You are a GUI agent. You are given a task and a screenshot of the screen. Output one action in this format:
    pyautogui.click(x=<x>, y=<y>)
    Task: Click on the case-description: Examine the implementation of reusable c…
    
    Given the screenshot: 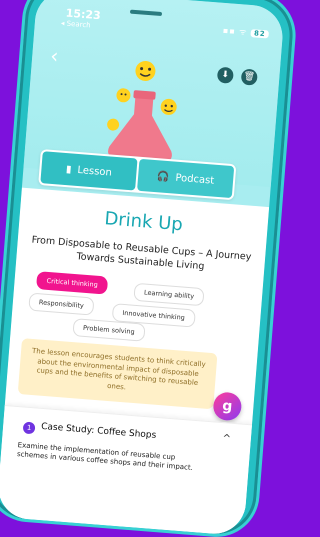 What is the action you would take?
    pyautogui.click(x=105, y=456)
    